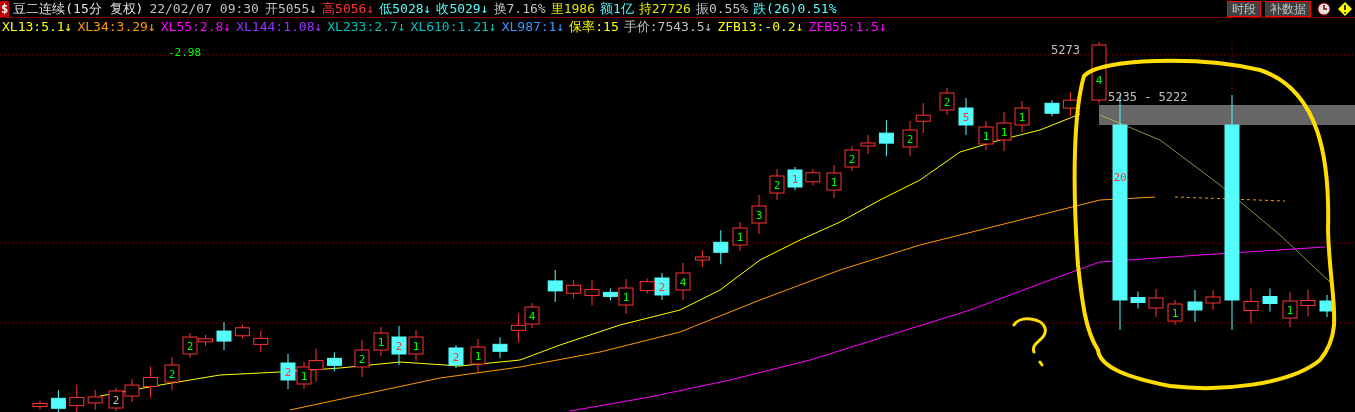  What do you see at coordinates (847, 27) in the screenshot?
I see `indicator-value: ZFB55:1.5↓` at bounding box center [847, 27].